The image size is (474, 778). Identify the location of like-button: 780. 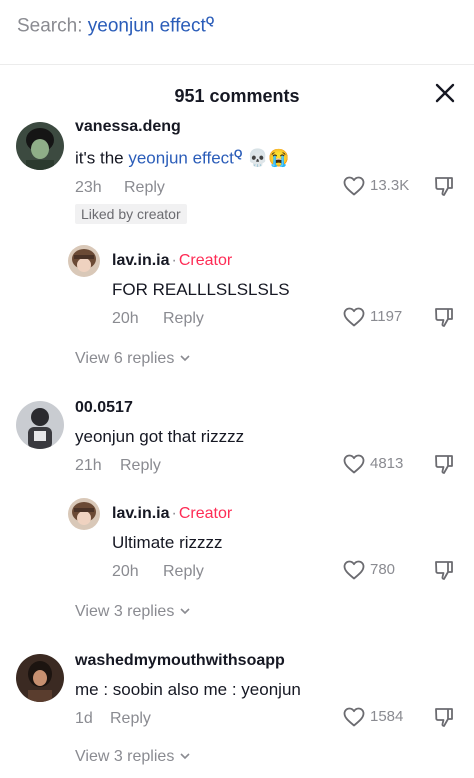
(378, 570).